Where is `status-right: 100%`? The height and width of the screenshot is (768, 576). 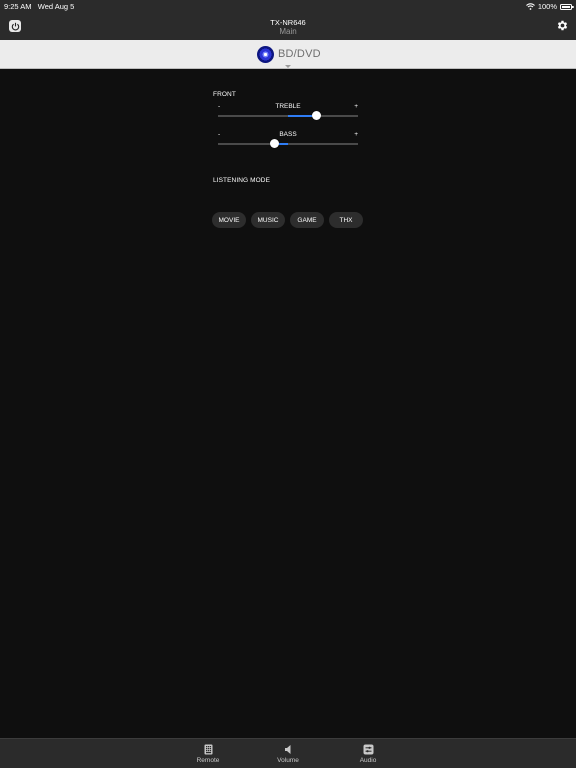
status-right: 100% is located at coordinates (549, 6).